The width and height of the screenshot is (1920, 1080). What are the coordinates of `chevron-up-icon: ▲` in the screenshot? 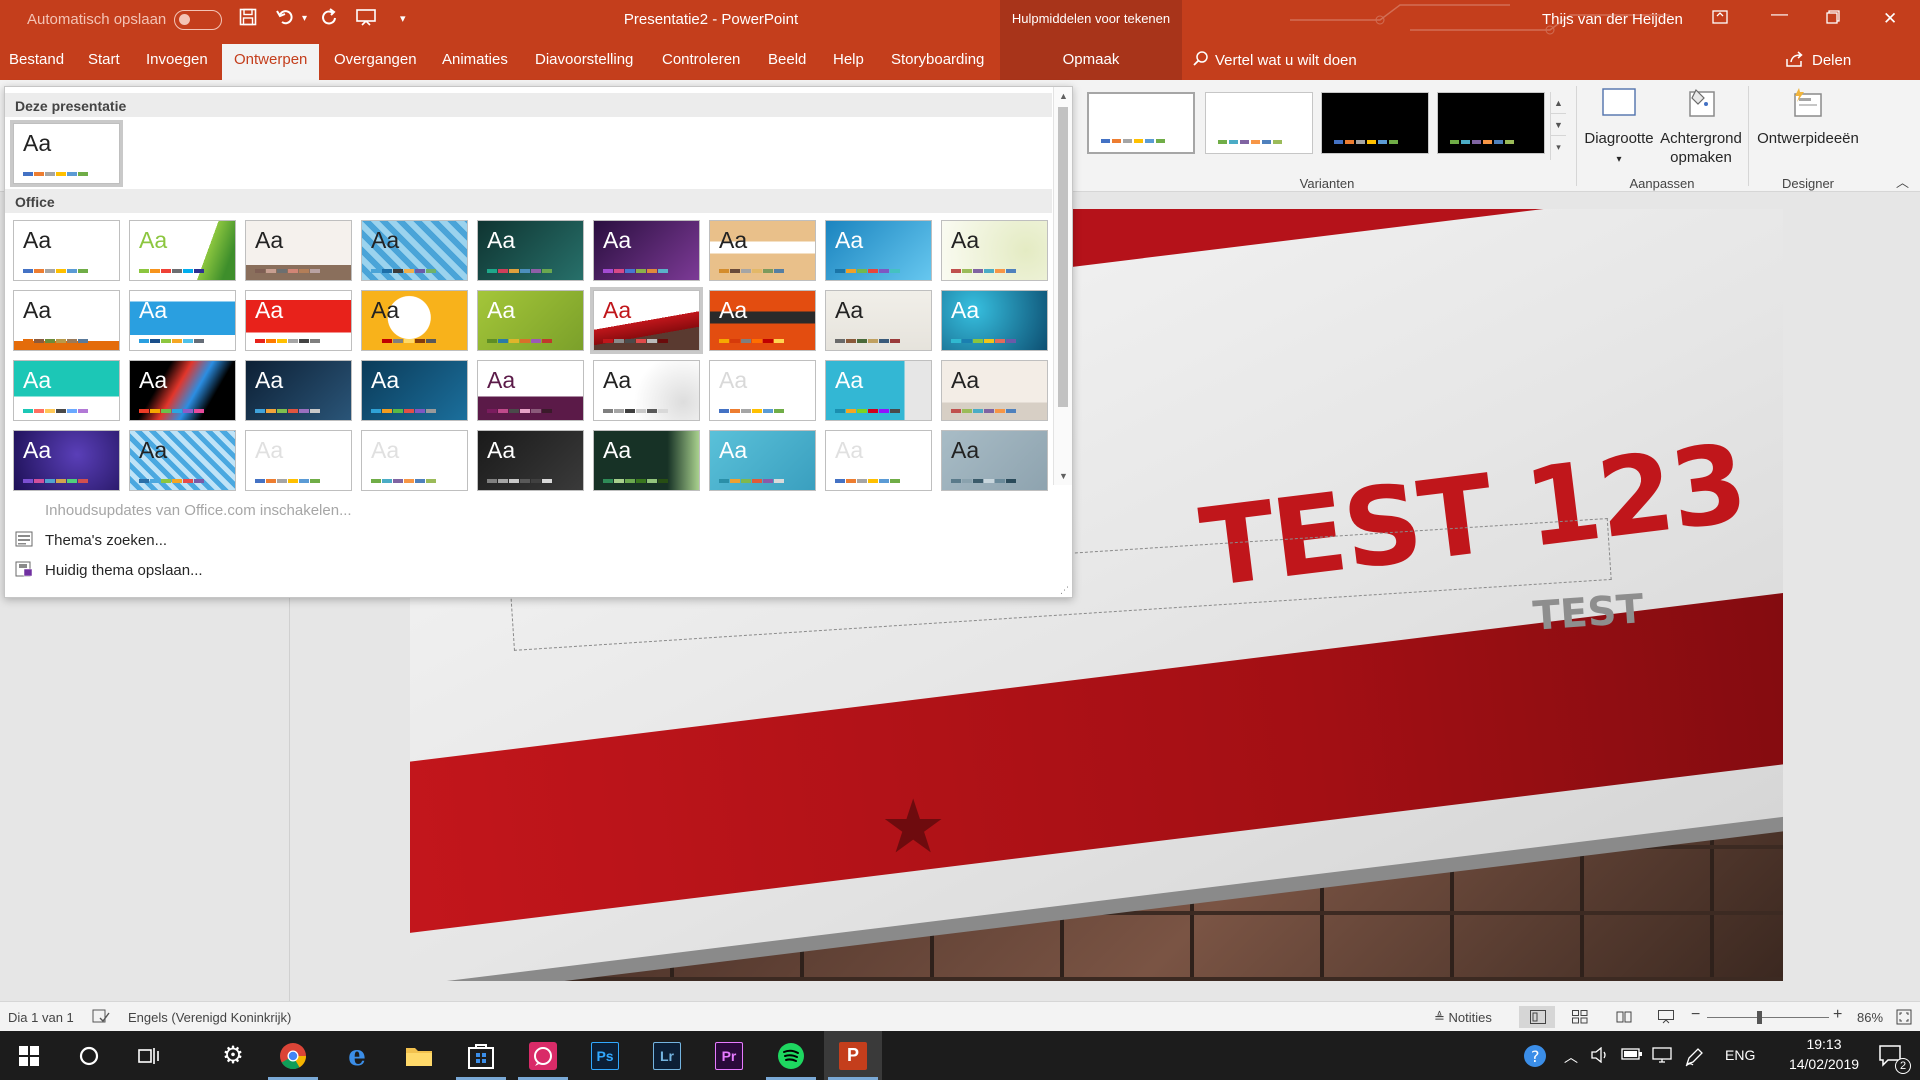 It's located at (1558, 103).